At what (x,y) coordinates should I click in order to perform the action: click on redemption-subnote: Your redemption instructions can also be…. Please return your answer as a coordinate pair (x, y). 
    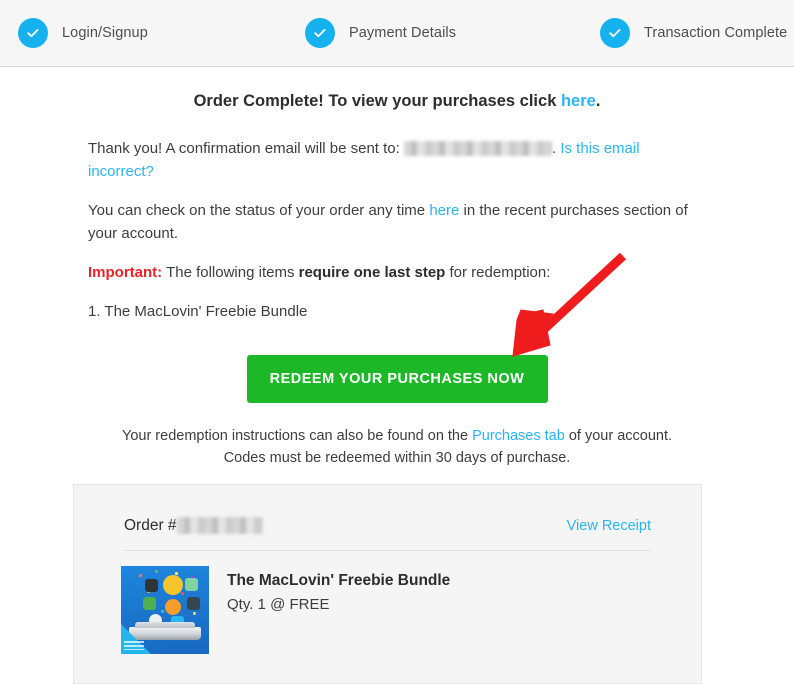
    Looking at the image, I should click on (397, 447).